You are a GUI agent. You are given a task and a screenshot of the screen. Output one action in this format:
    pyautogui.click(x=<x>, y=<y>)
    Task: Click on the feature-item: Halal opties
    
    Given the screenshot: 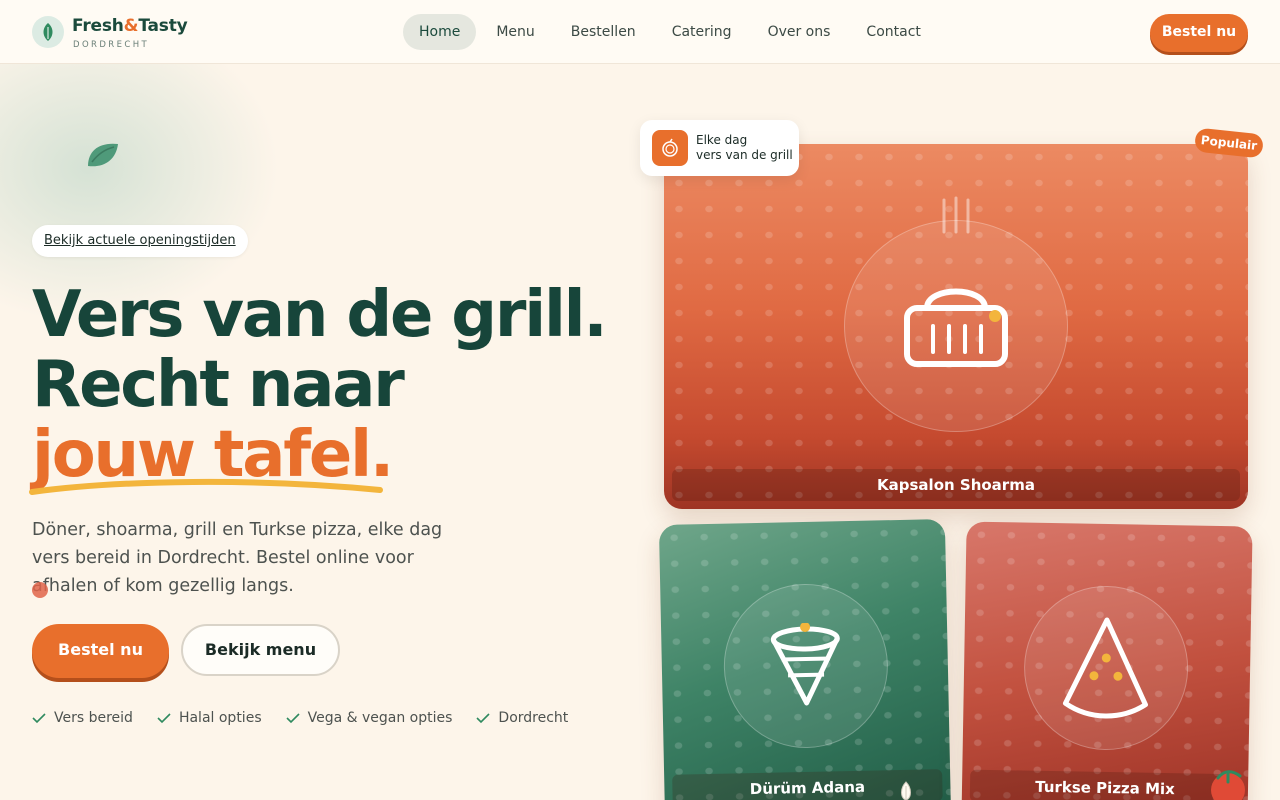 What is the action you would take?
    pyautogui.click(x=209, y=718)
    